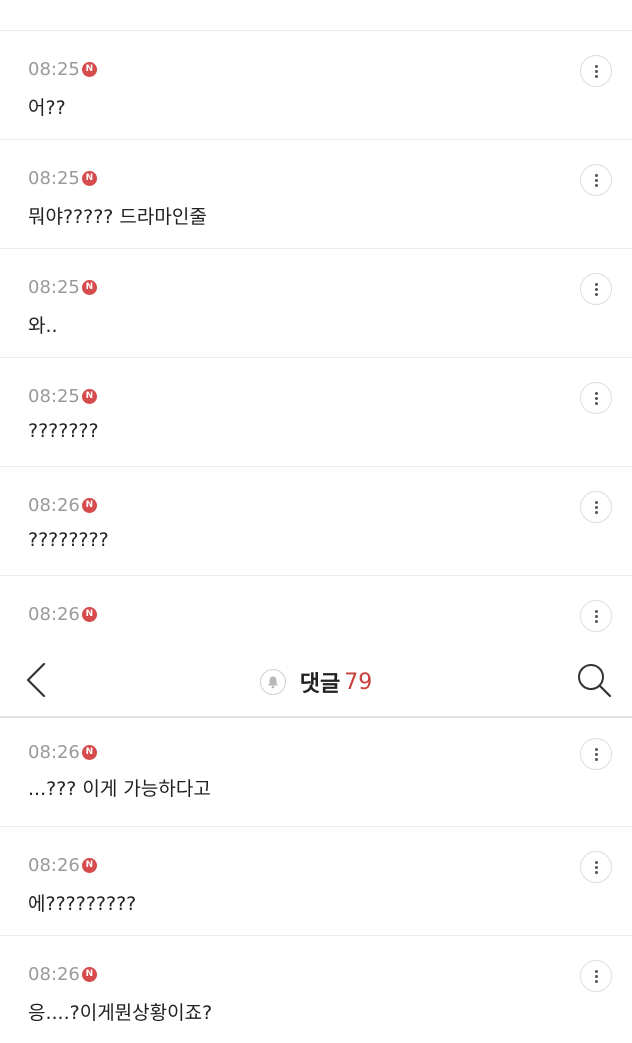 This screenshot has height=1043, width=632. Describe the element at coordinates (82, 904) in the screenshot. I see `comment-text: 에?????????` at that location.